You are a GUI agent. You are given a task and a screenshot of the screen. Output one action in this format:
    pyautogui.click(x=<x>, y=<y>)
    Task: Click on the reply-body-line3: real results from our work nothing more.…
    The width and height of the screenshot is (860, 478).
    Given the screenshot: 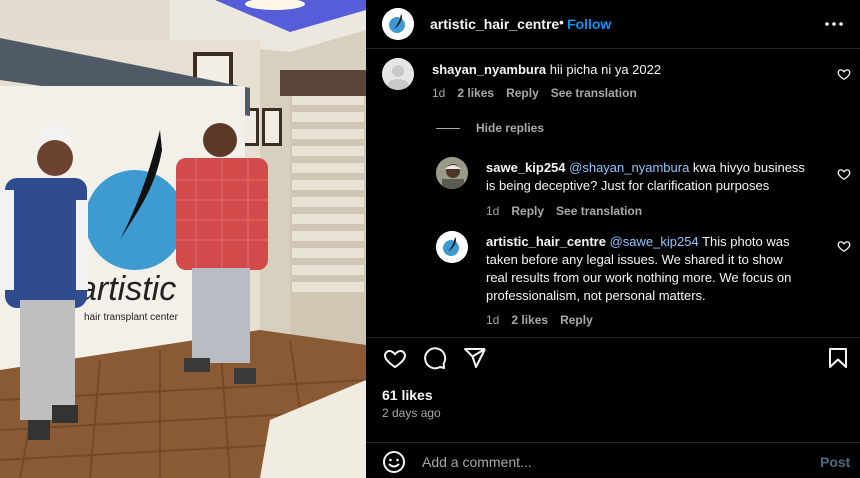 What is the action you would take?
    pyautogui.click(x=639, y=277)
    